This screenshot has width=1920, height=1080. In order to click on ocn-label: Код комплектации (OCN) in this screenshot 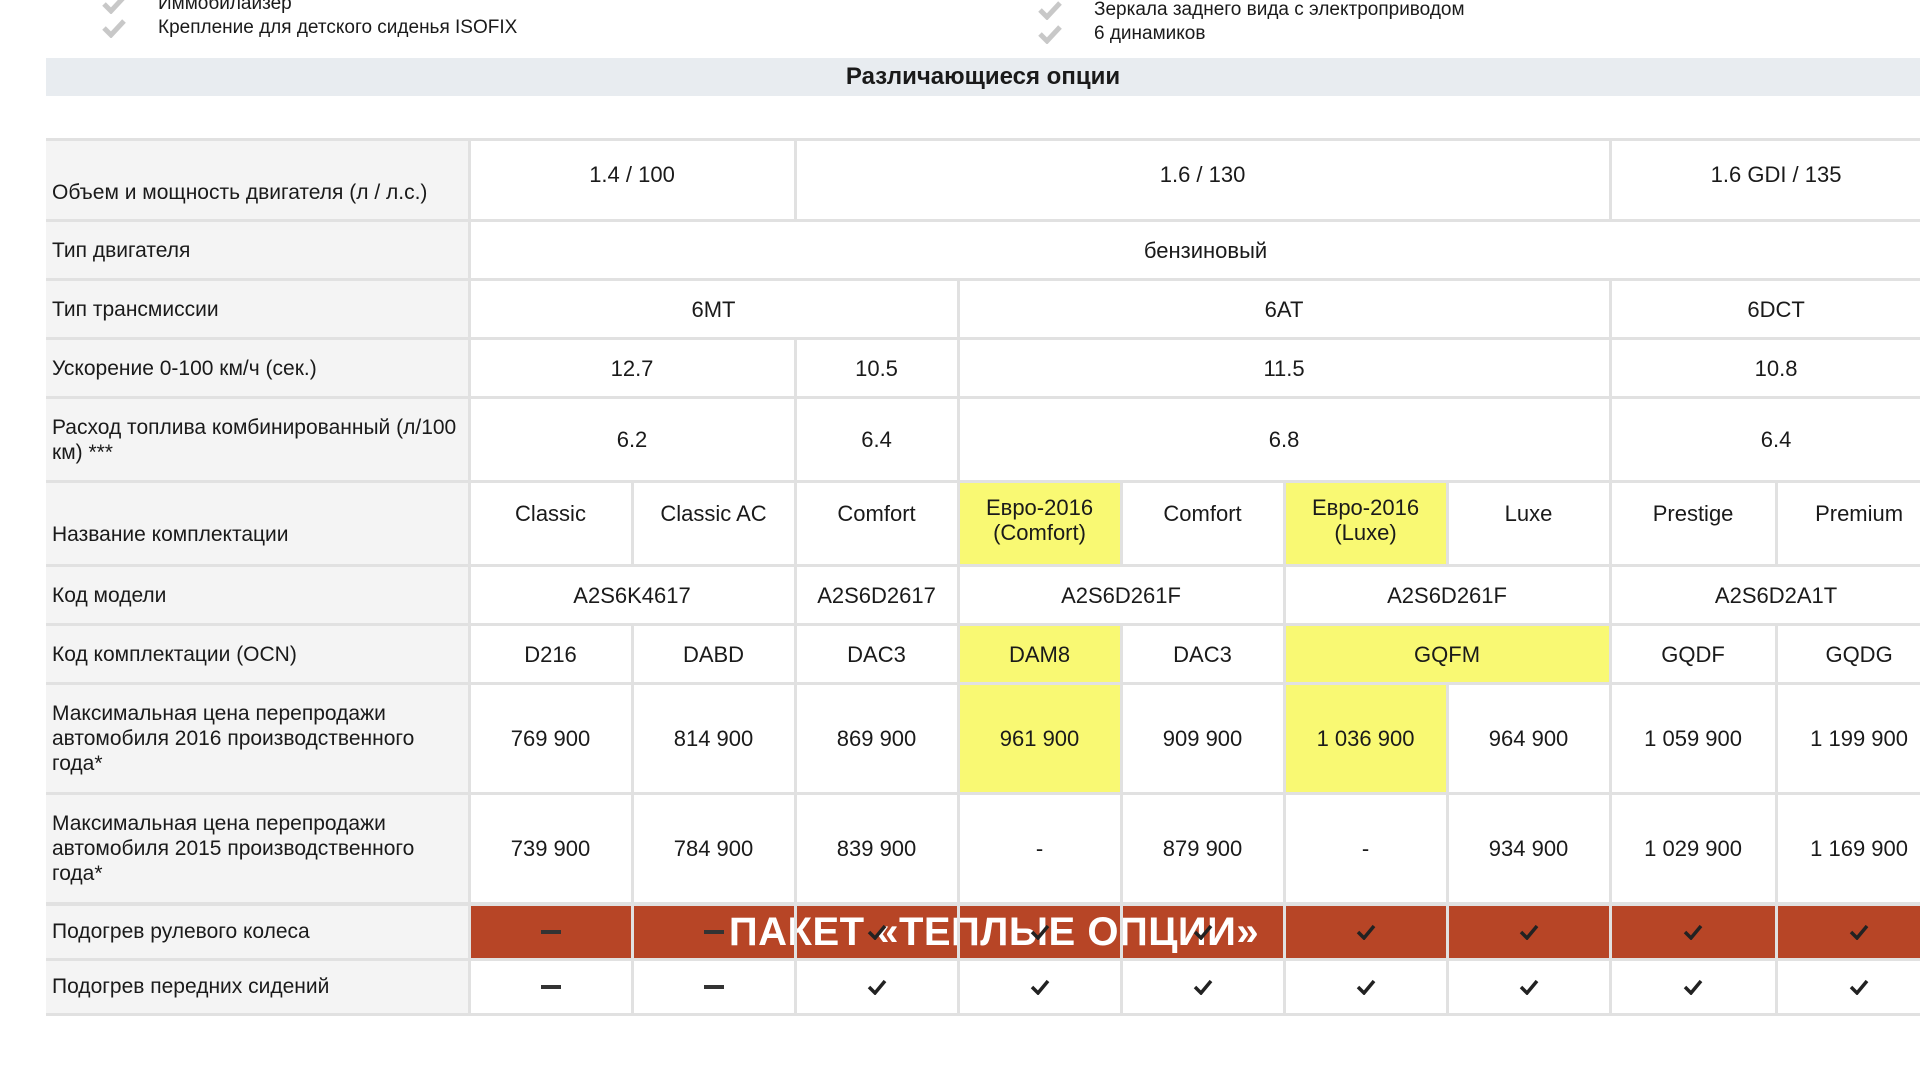, I will do `click(258, 654)`.